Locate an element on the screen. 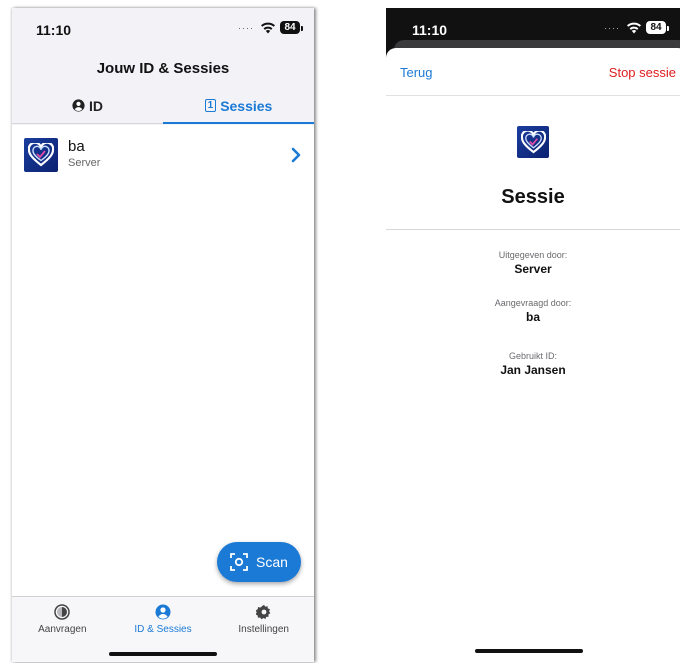 The height and width of the screenshot is (663, 680). issued-by-field: Uitgegeven door: Server is located at coordinates (533, 263).